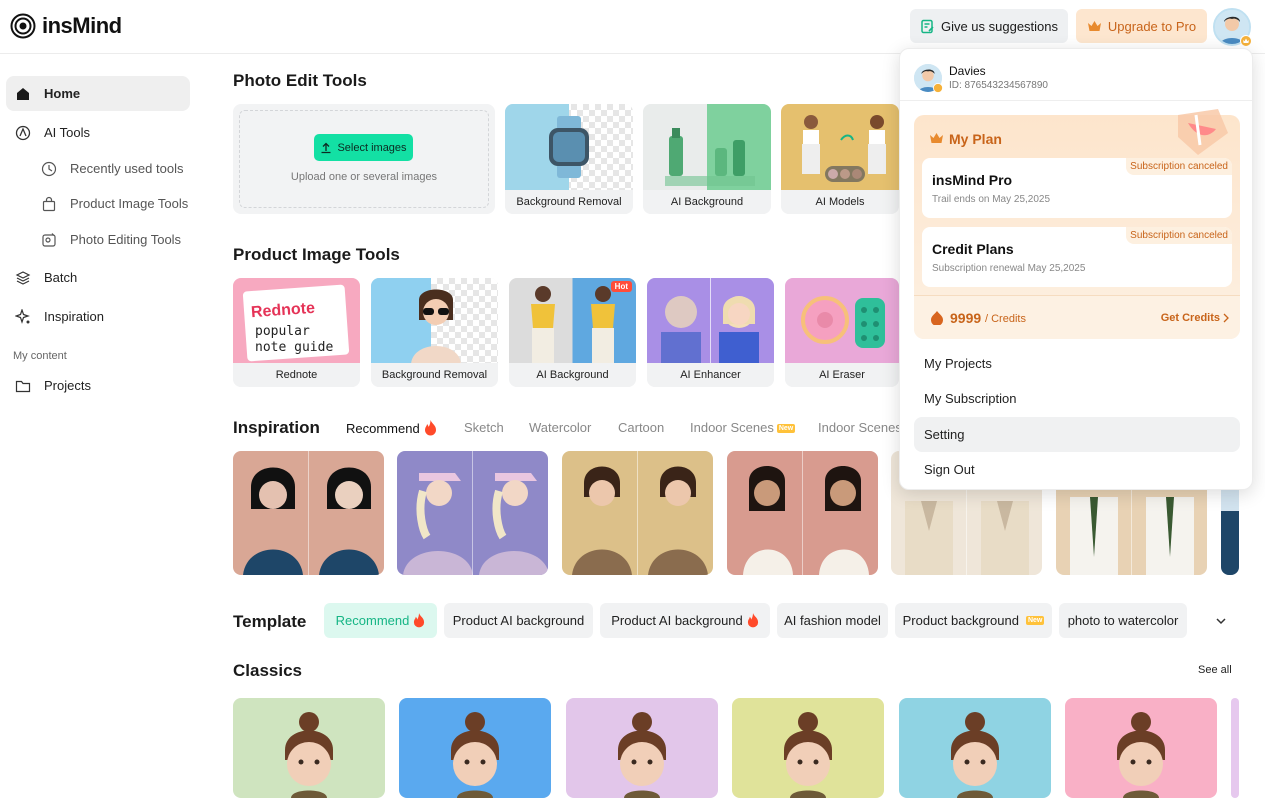 The height and width of the screenshot is (798, 1265). Describe the element at coordinates (49, 240) in the screenshot. I see `photo-edit-icon` at that location.